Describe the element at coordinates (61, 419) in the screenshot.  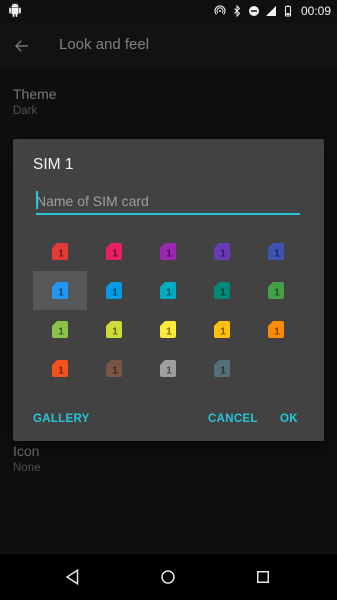
I see `gallery-button: GALLERY` at that location.